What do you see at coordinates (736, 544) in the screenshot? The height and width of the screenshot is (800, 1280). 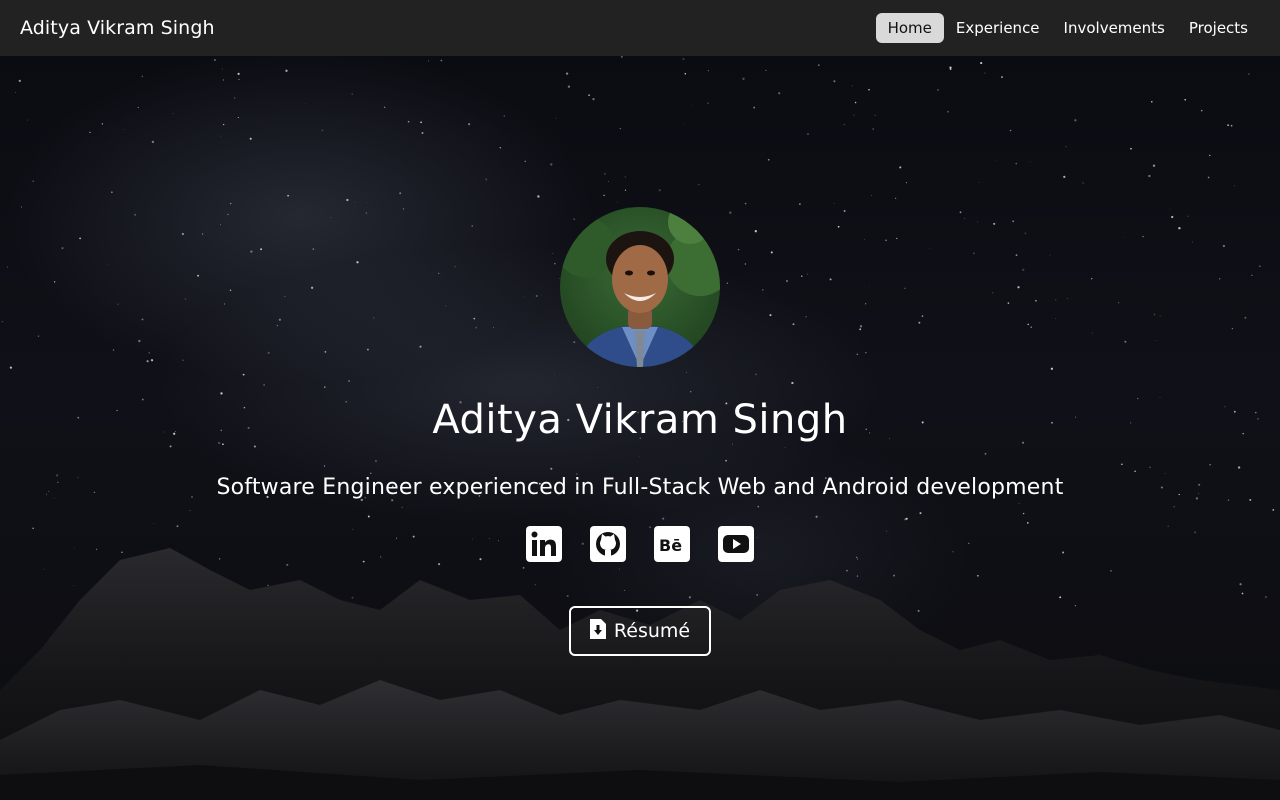 I see `youtube-icon` at bounding box center [736, 544].